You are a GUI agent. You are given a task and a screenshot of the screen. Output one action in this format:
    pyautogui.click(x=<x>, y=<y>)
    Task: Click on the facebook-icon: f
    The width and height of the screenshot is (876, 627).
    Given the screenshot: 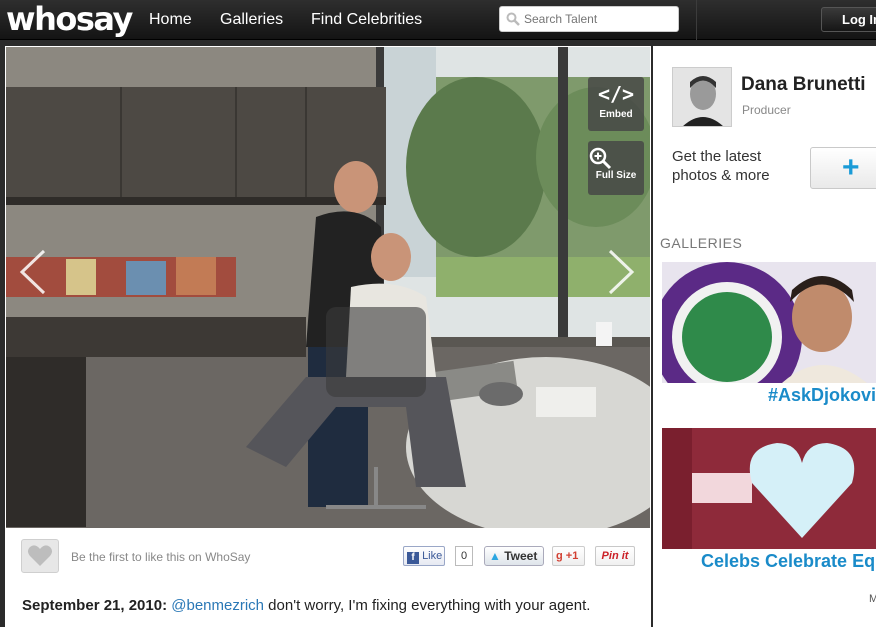 What is the action you would take?
    pyautogui.click(x=413, y=558)
    